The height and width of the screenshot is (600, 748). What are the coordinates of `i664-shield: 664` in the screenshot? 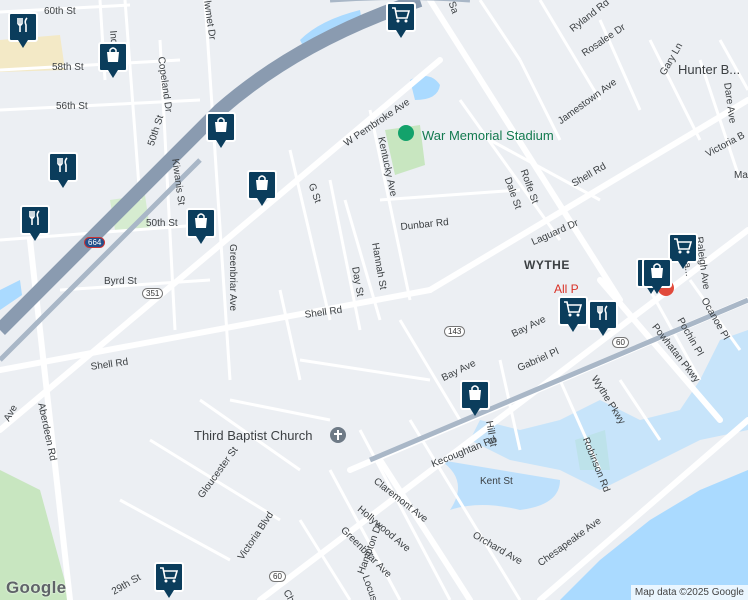 It's located at (95, 242).